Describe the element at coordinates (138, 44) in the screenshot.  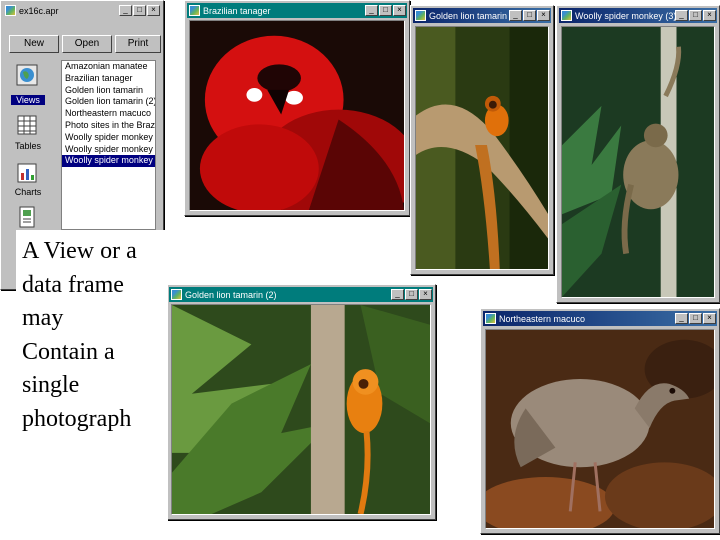
I see `print-button: Print` at that location.